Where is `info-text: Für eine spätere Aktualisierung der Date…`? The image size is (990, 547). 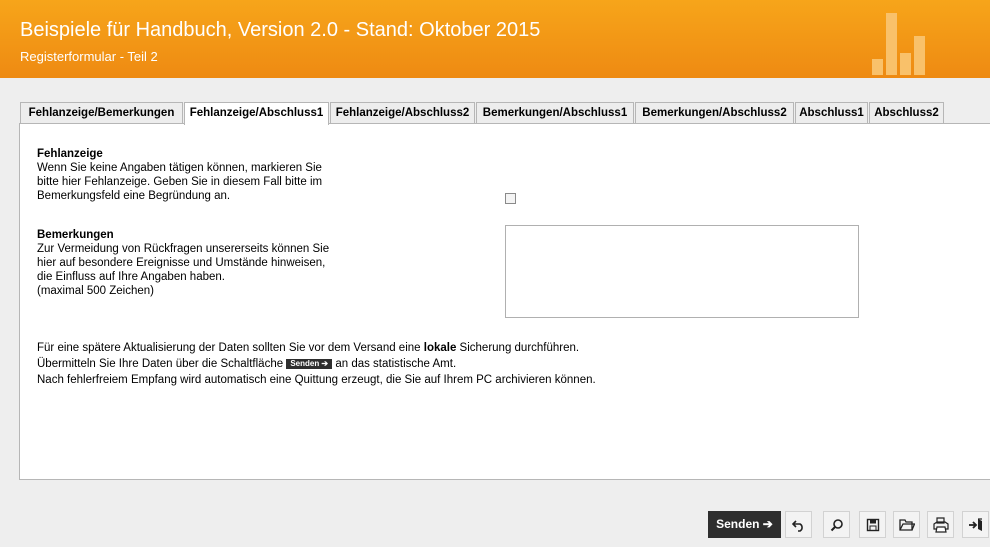
info-text: Für eine spätere Aktualisierung der Date… is located at coordinates (316, 364).